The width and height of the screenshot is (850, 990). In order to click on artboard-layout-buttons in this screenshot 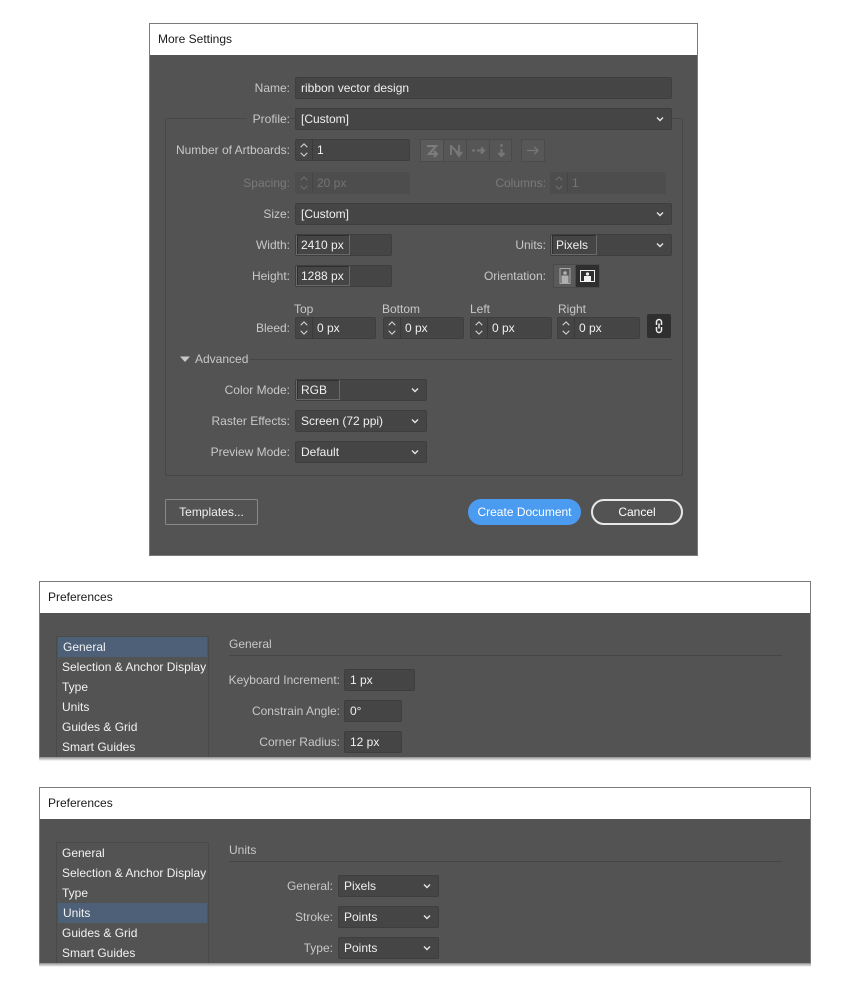, I will do `click(466, 150)`.